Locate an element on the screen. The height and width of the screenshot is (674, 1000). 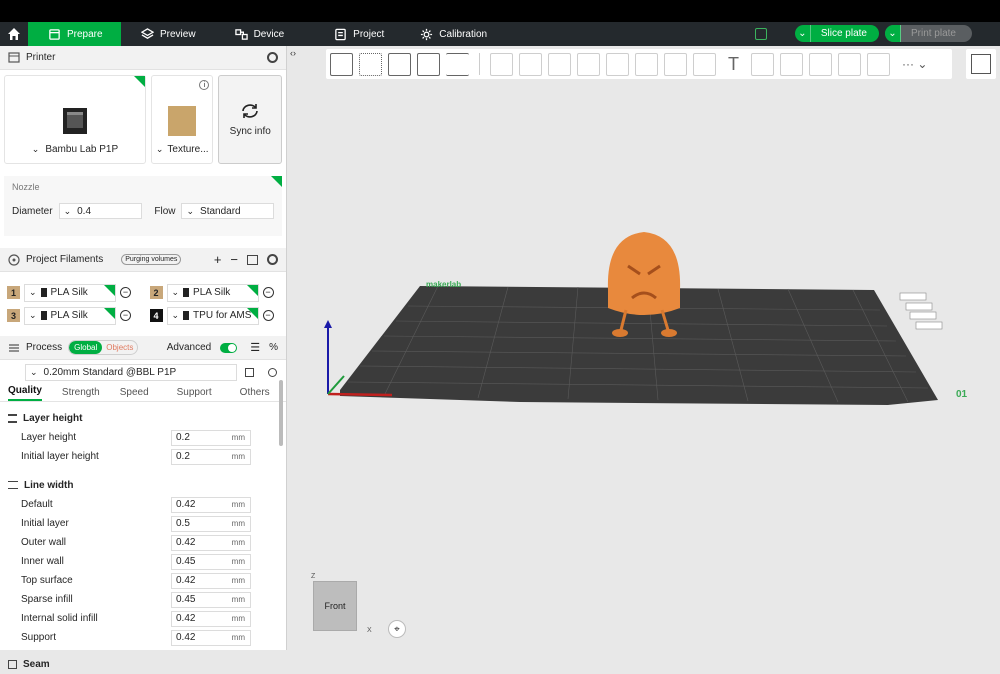
home-icon is located at coordinates (14, 34).